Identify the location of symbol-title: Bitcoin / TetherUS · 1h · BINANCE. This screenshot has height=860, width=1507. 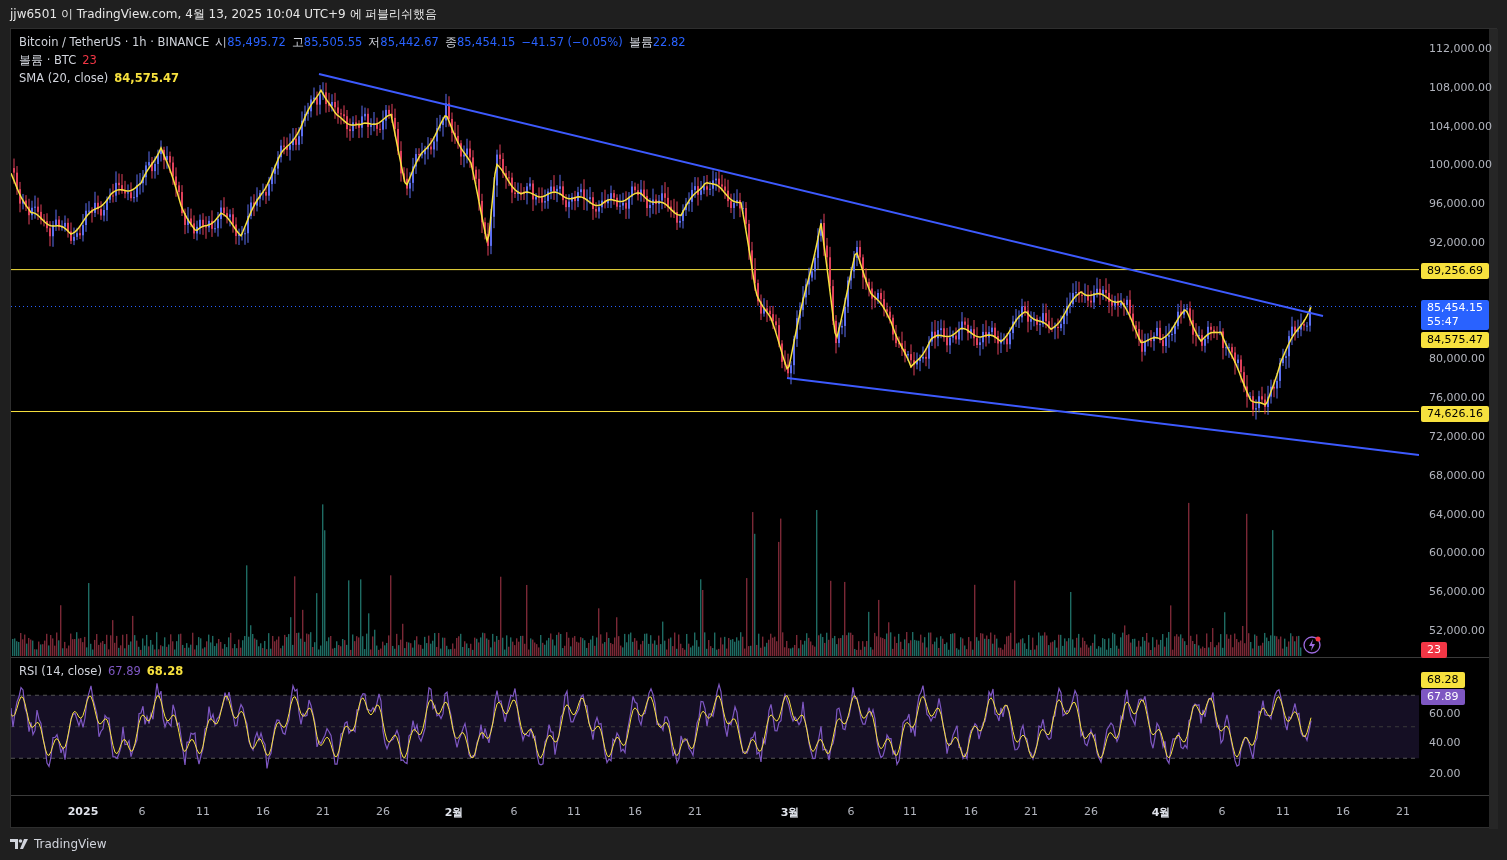
(114, 42).